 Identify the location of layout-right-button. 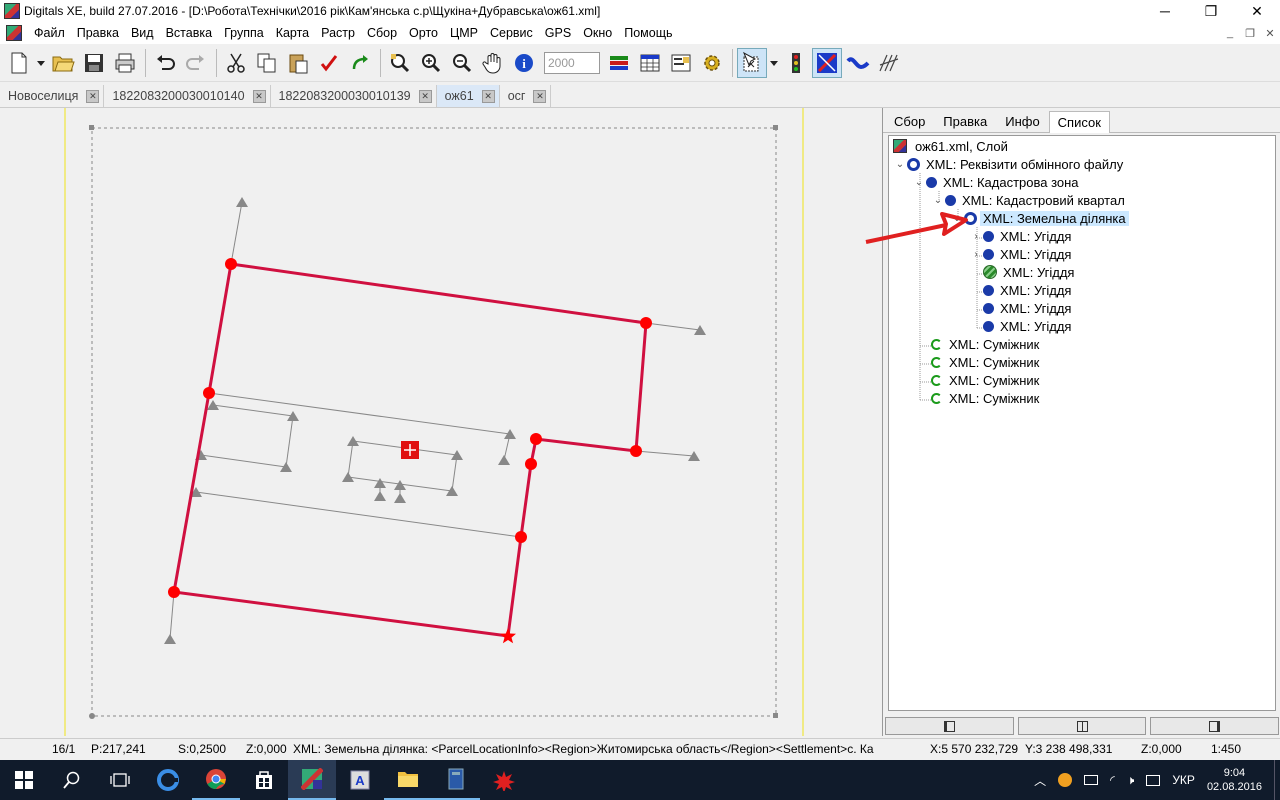
(1215, 726).